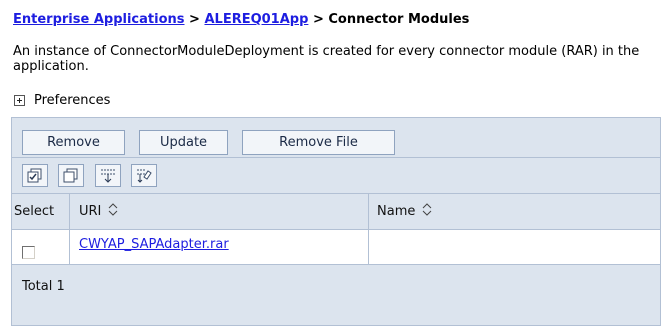 This screenshot has height=327, width=671. I want to click on update-button: Update, so click(183, 142).